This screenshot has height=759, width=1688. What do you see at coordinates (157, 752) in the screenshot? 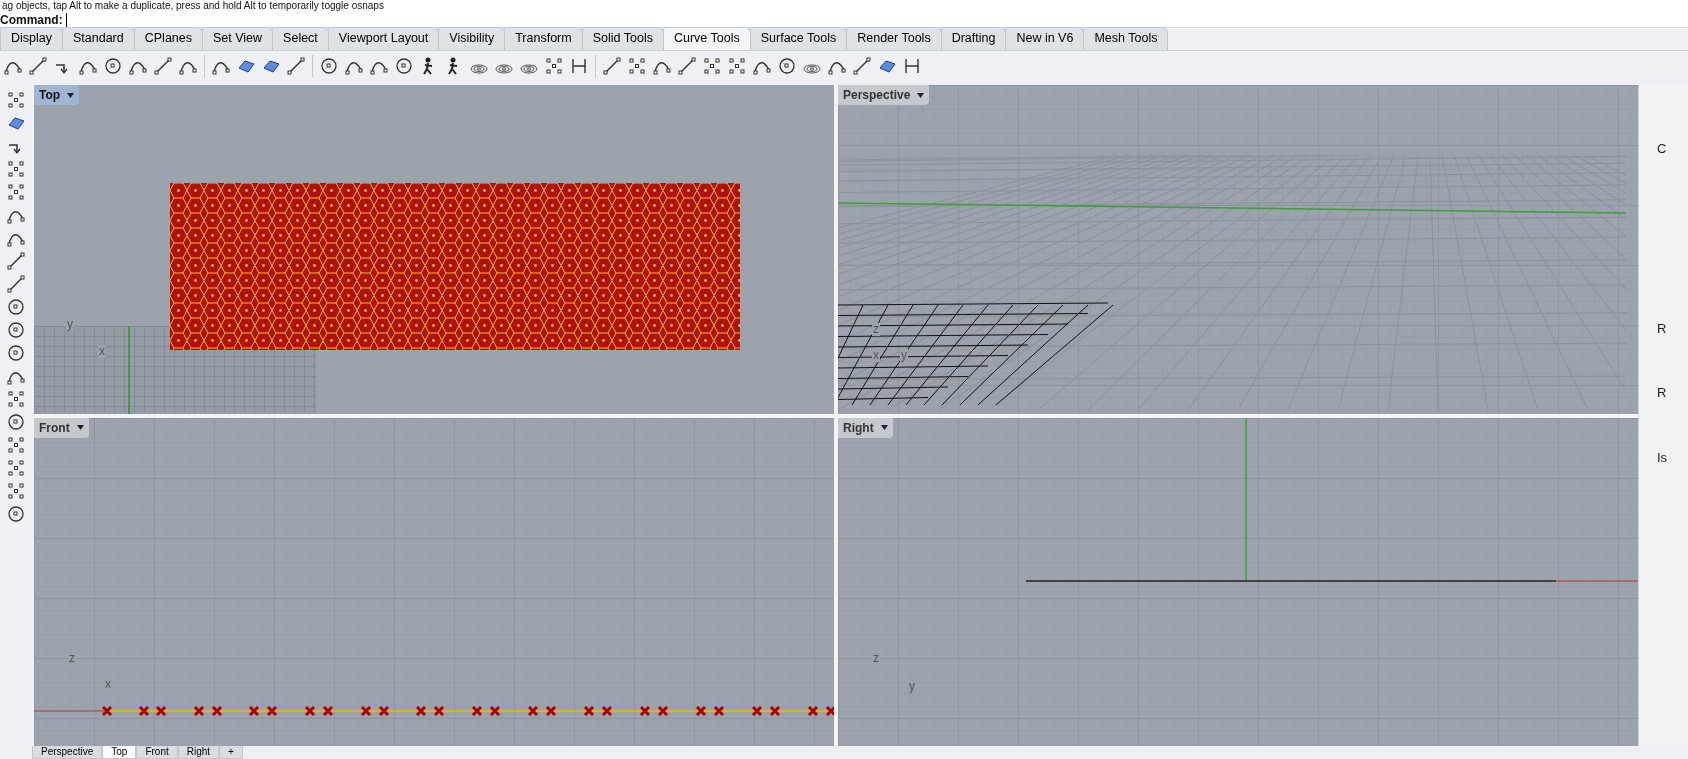
I see `viewport-tab: Front` at bounding box center [157, 752].